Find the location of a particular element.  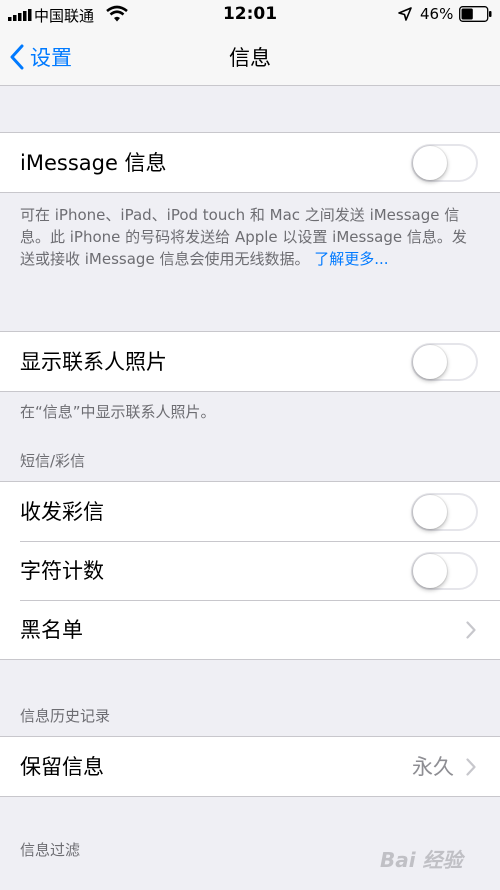

page-title: 信息 is located at coordinates (250, 58).